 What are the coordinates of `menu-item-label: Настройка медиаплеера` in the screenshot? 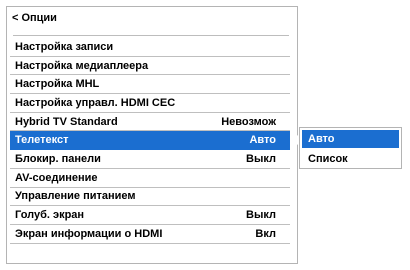 It's located at (82, 65).